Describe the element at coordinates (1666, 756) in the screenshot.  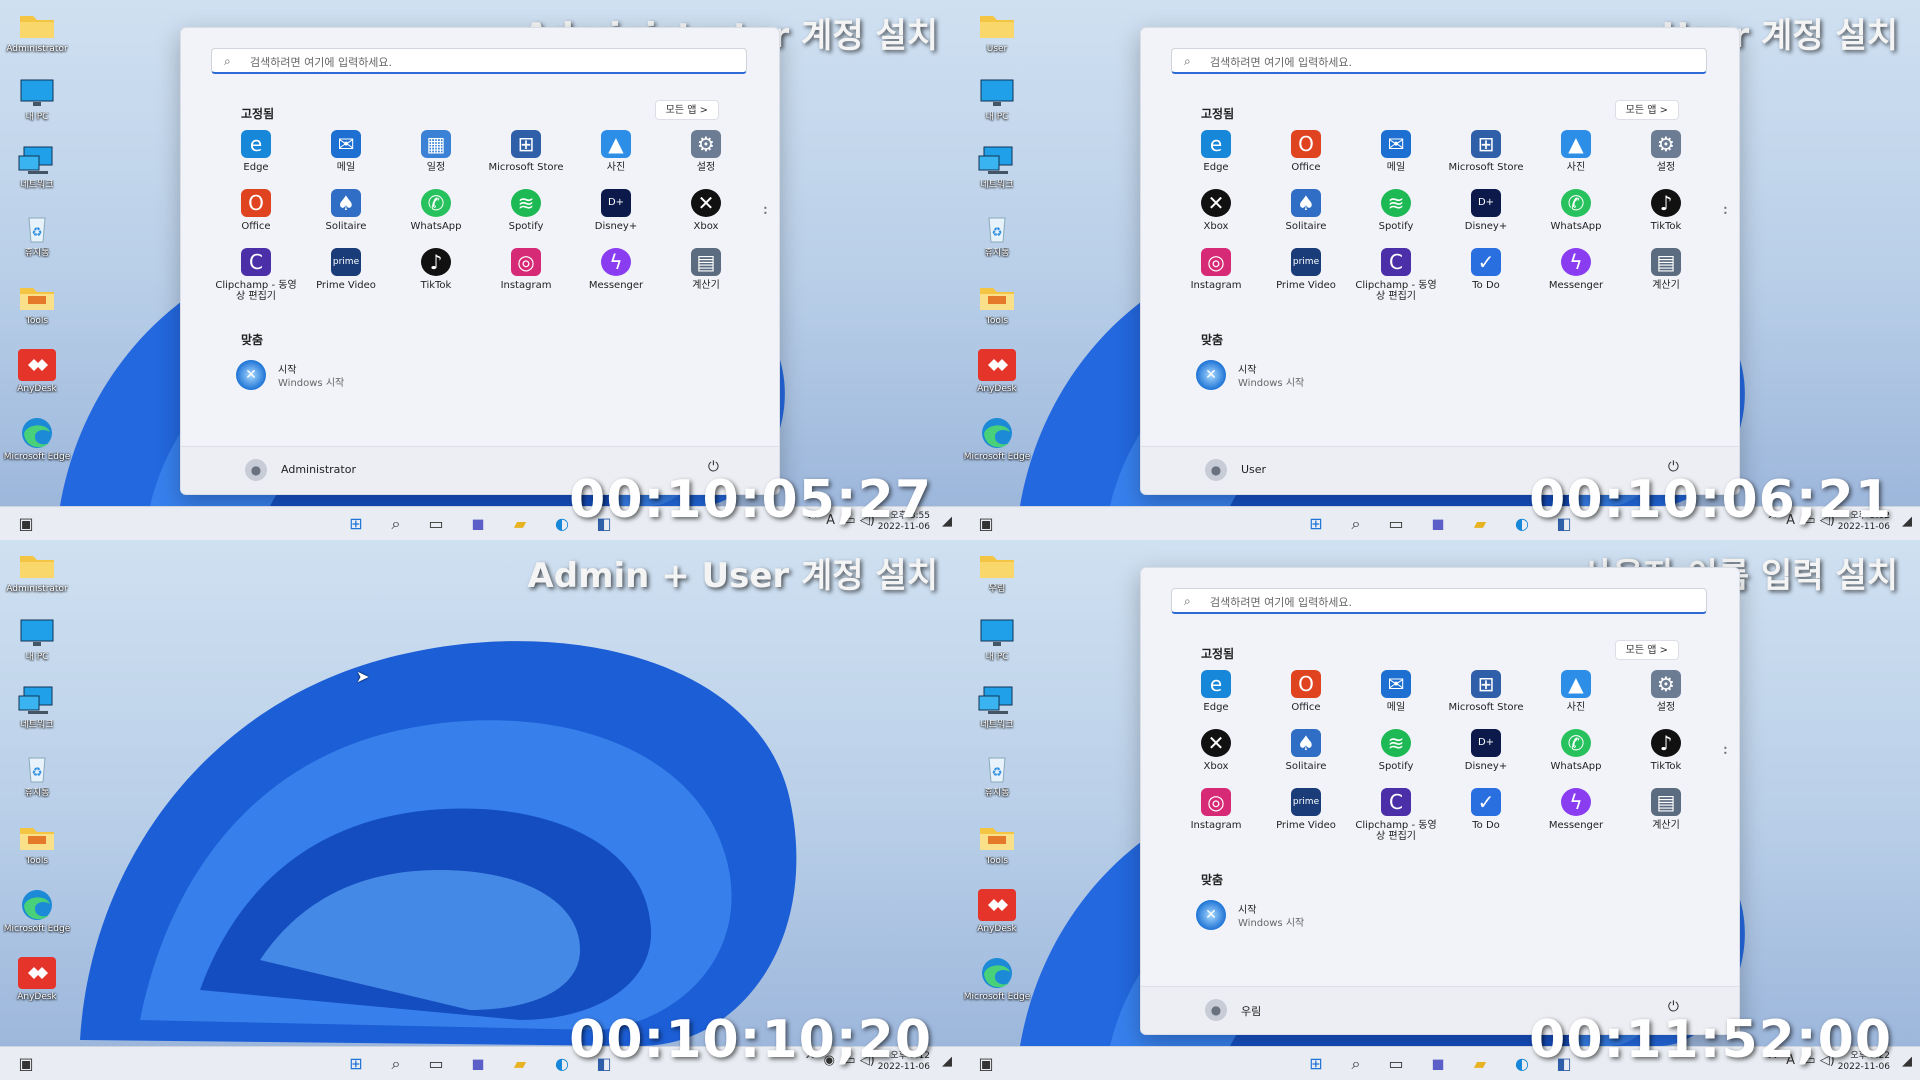
I see `app-tile: ♪ TikTok` at that location.